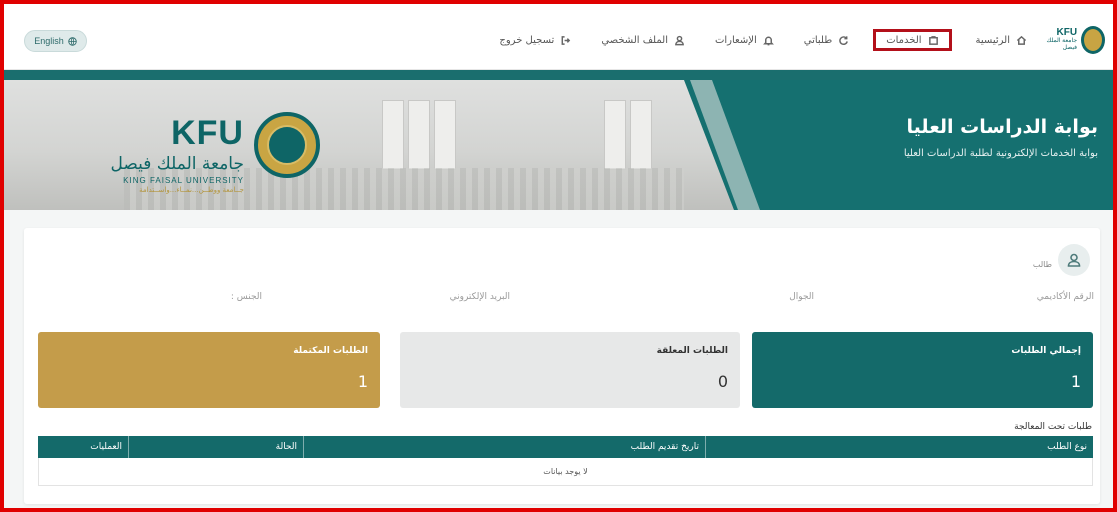  I want to click on nav-logo-short: KFU, so click(1067, 32).